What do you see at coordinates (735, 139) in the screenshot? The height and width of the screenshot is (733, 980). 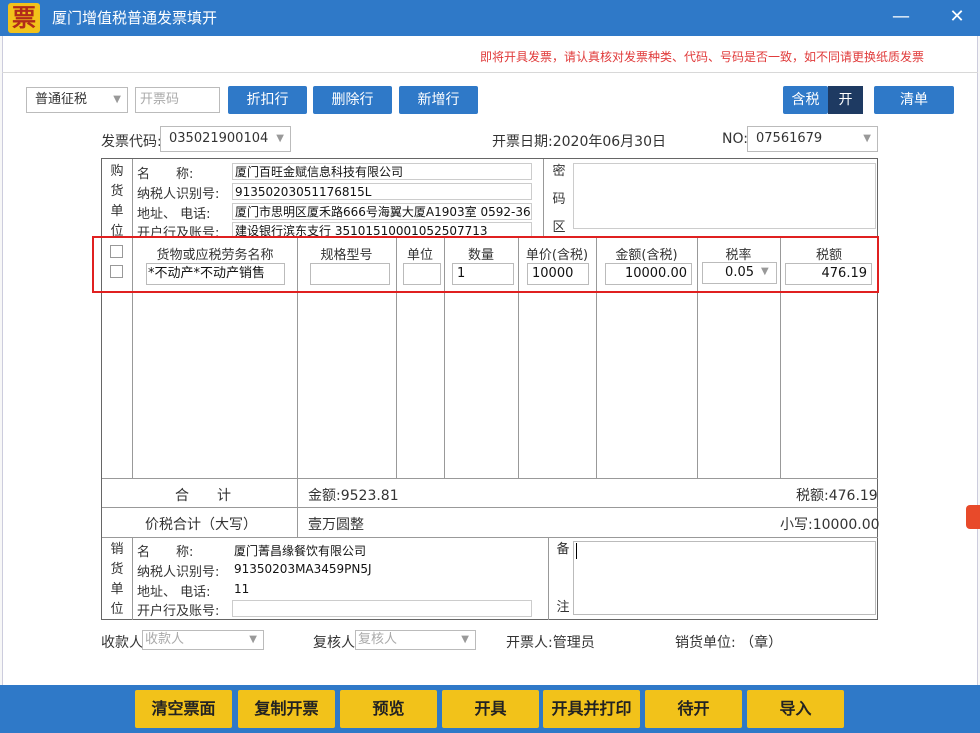 I see `invoice-no-label: NO:` at bounding box center [735, 139].